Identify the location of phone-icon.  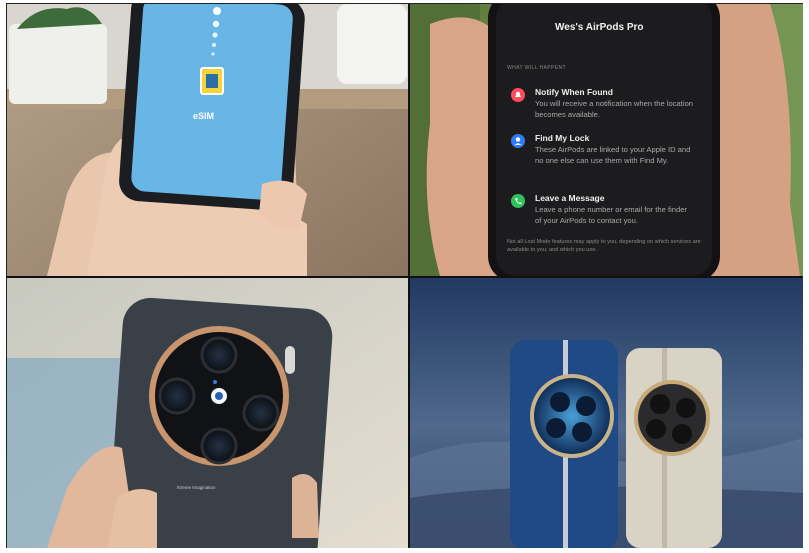
(518, 201).